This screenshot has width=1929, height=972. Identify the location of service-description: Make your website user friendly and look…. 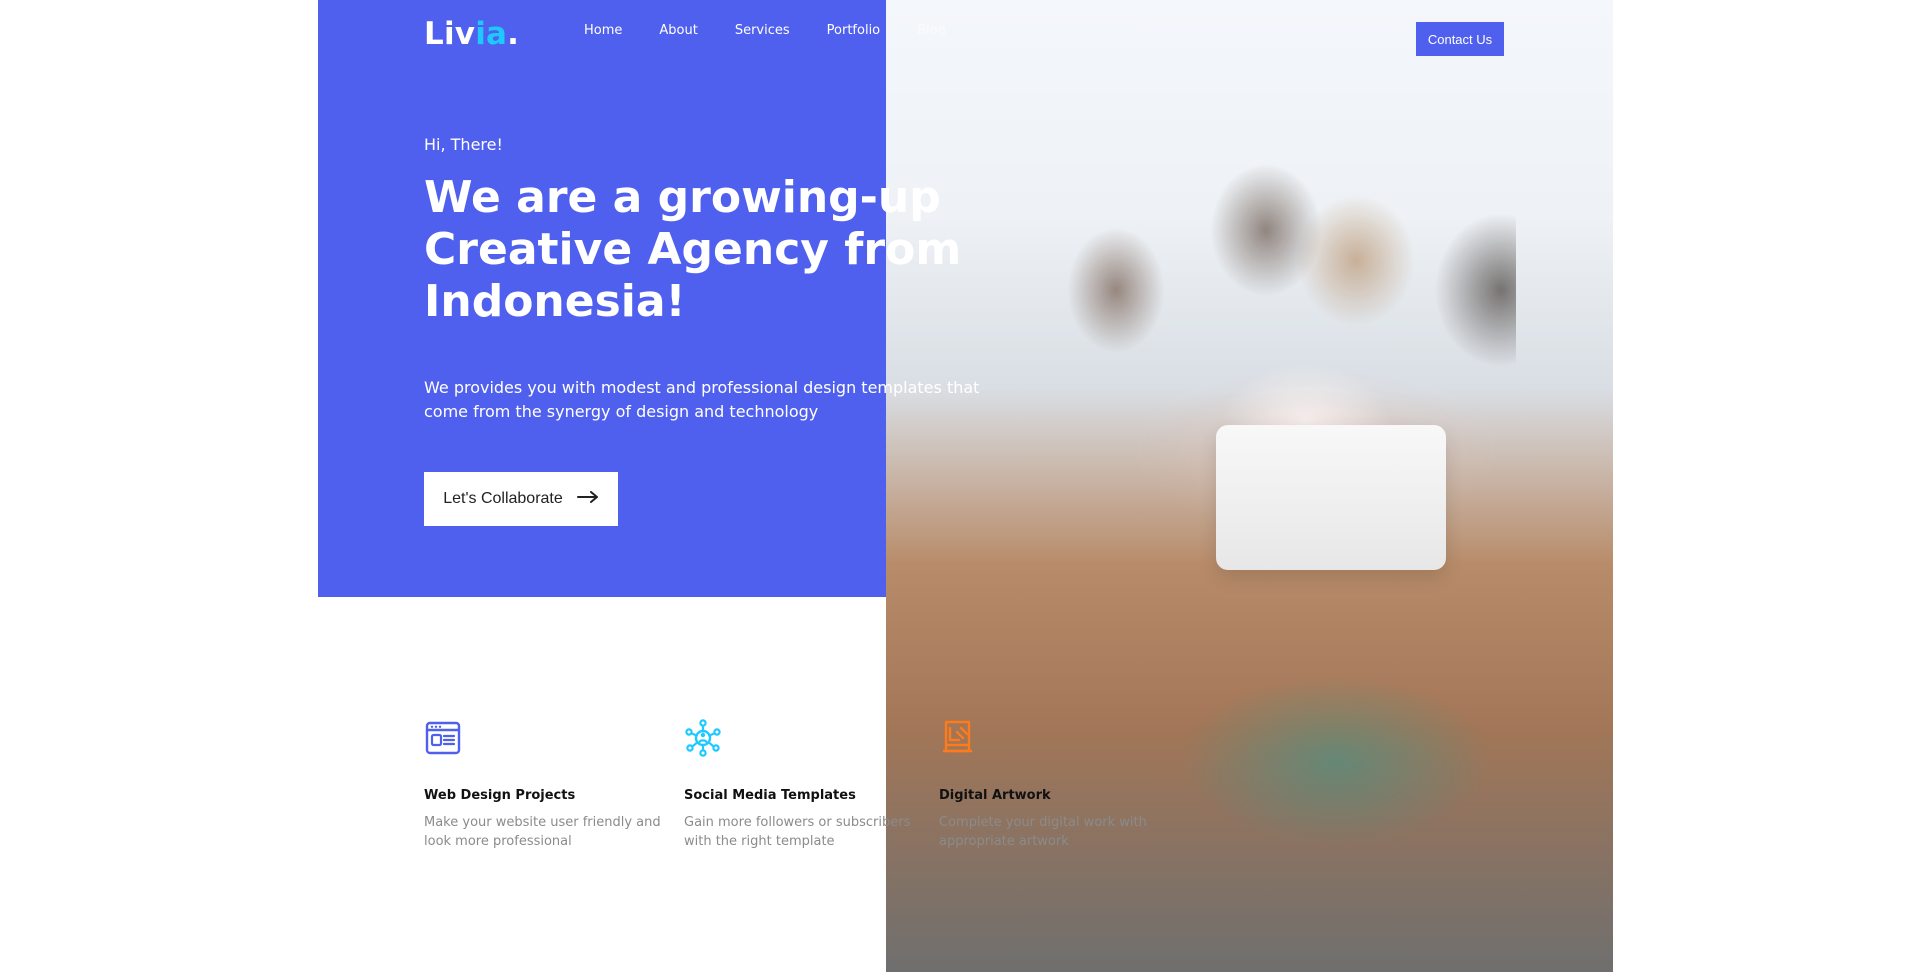
(542, 832).